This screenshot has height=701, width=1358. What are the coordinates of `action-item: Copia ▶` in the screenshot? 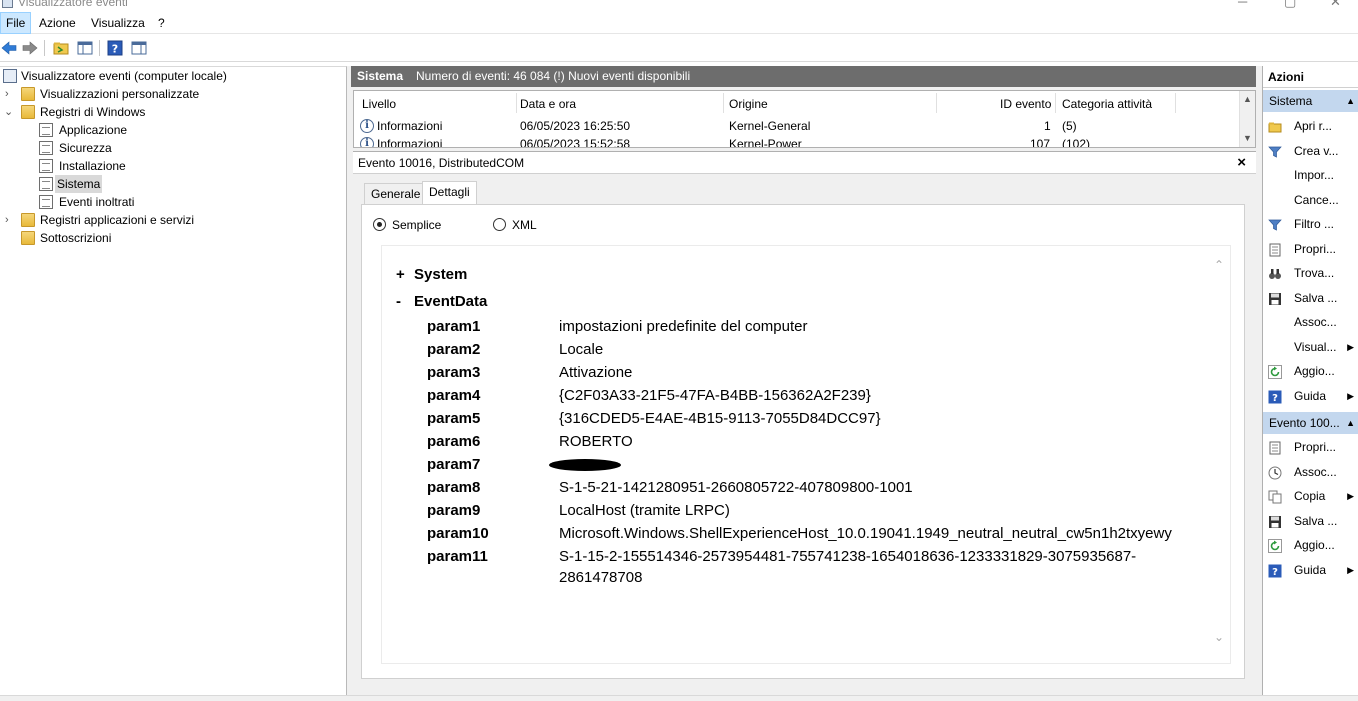 It's located at (1310, 496).